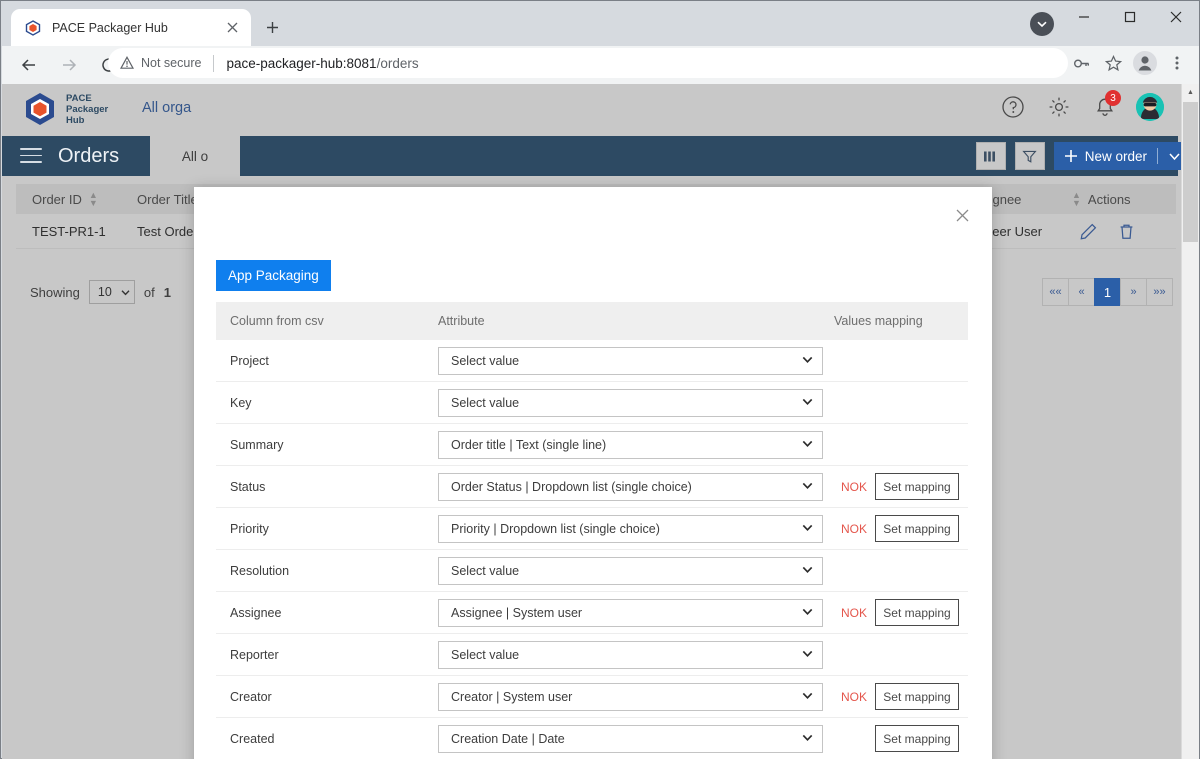 This screenshot has width=1200, height=759. I want to click on column-actions: ▲ ▼ Actions, so click(1116, 199).